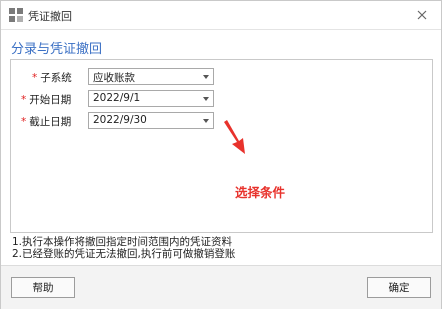 The height and width of the screenshot is (309, 442). I want to click on field-label-start-date: * 开始日期, so click(46, 99).